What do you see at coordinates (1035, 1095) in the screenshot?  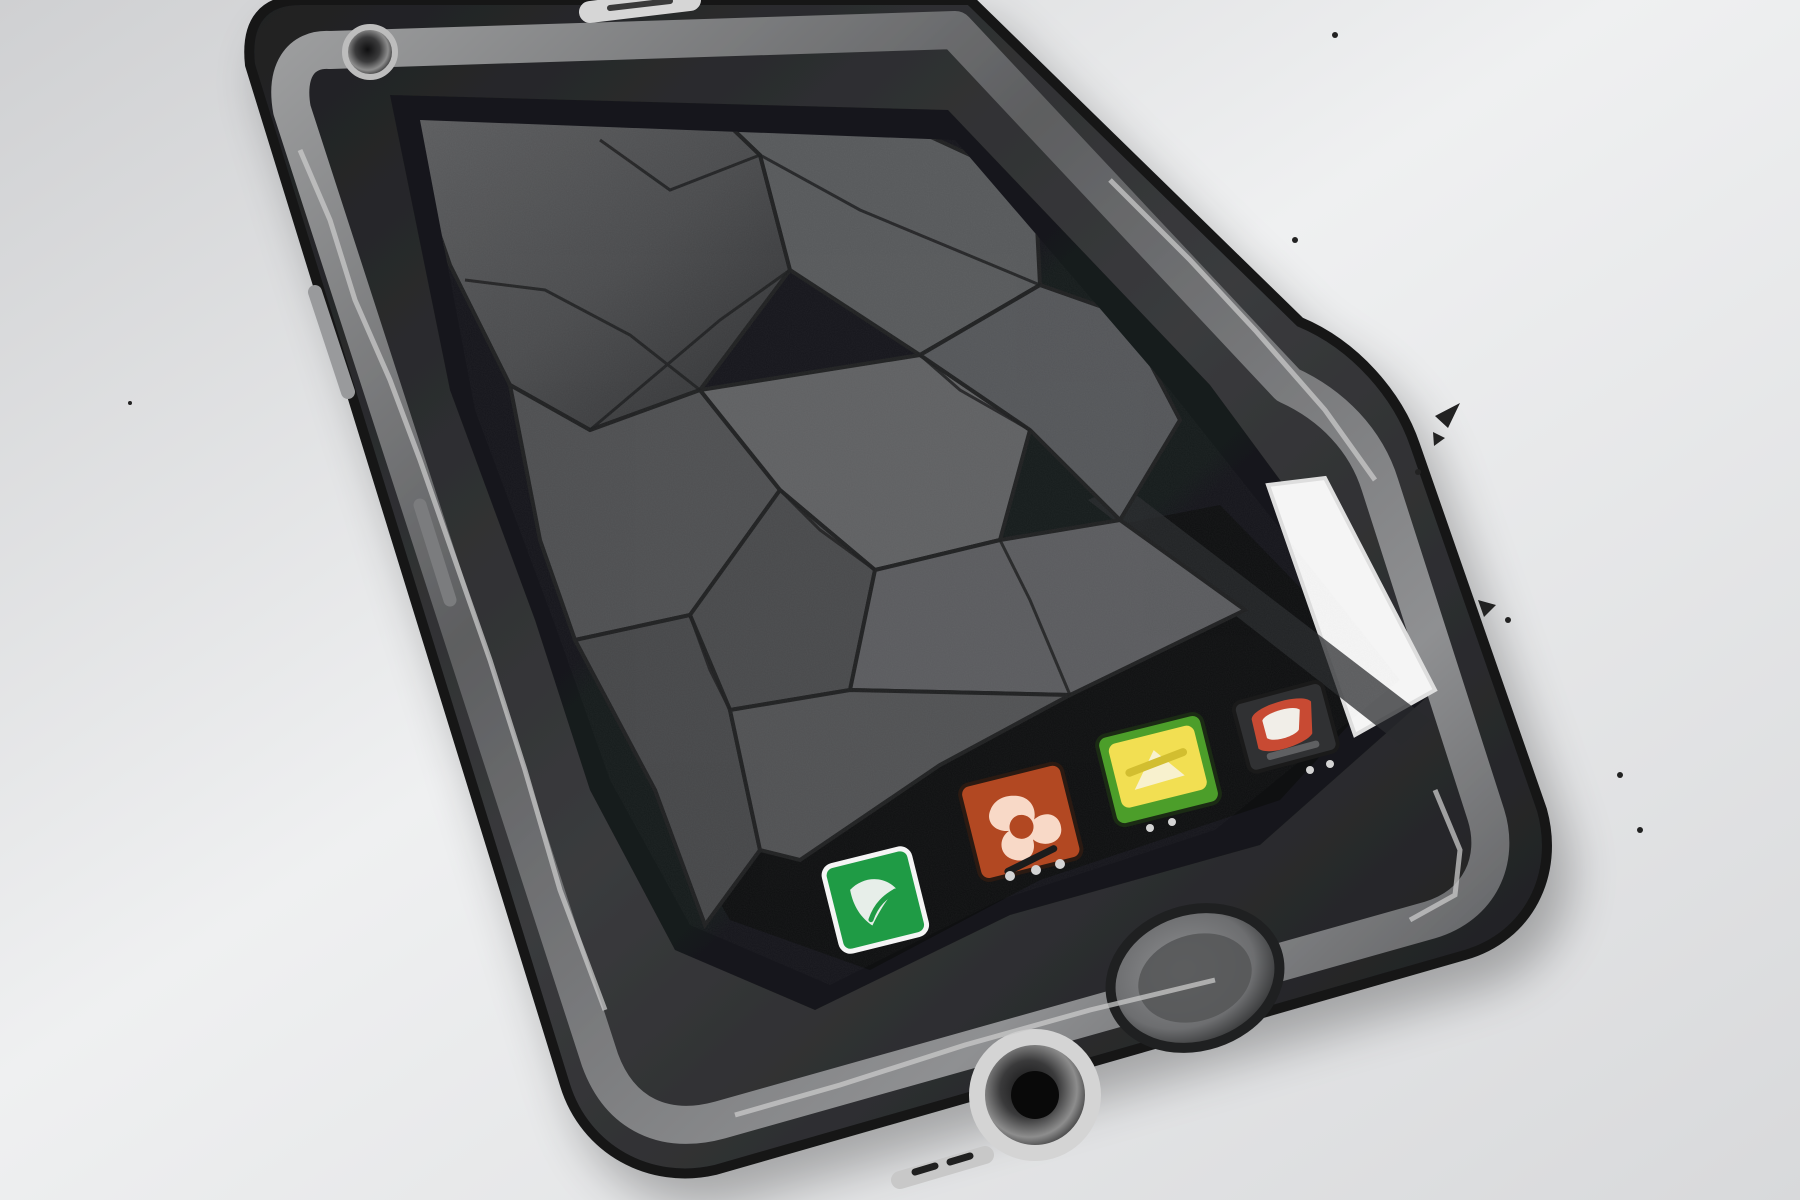 I see `camera-lens-center` at bounding box center [1035, 1095].